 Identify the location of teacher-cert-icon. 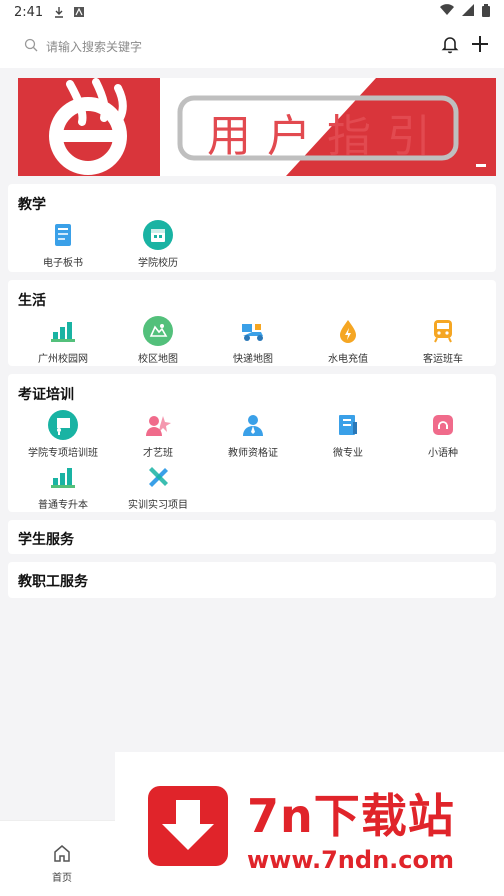
(253, 425).